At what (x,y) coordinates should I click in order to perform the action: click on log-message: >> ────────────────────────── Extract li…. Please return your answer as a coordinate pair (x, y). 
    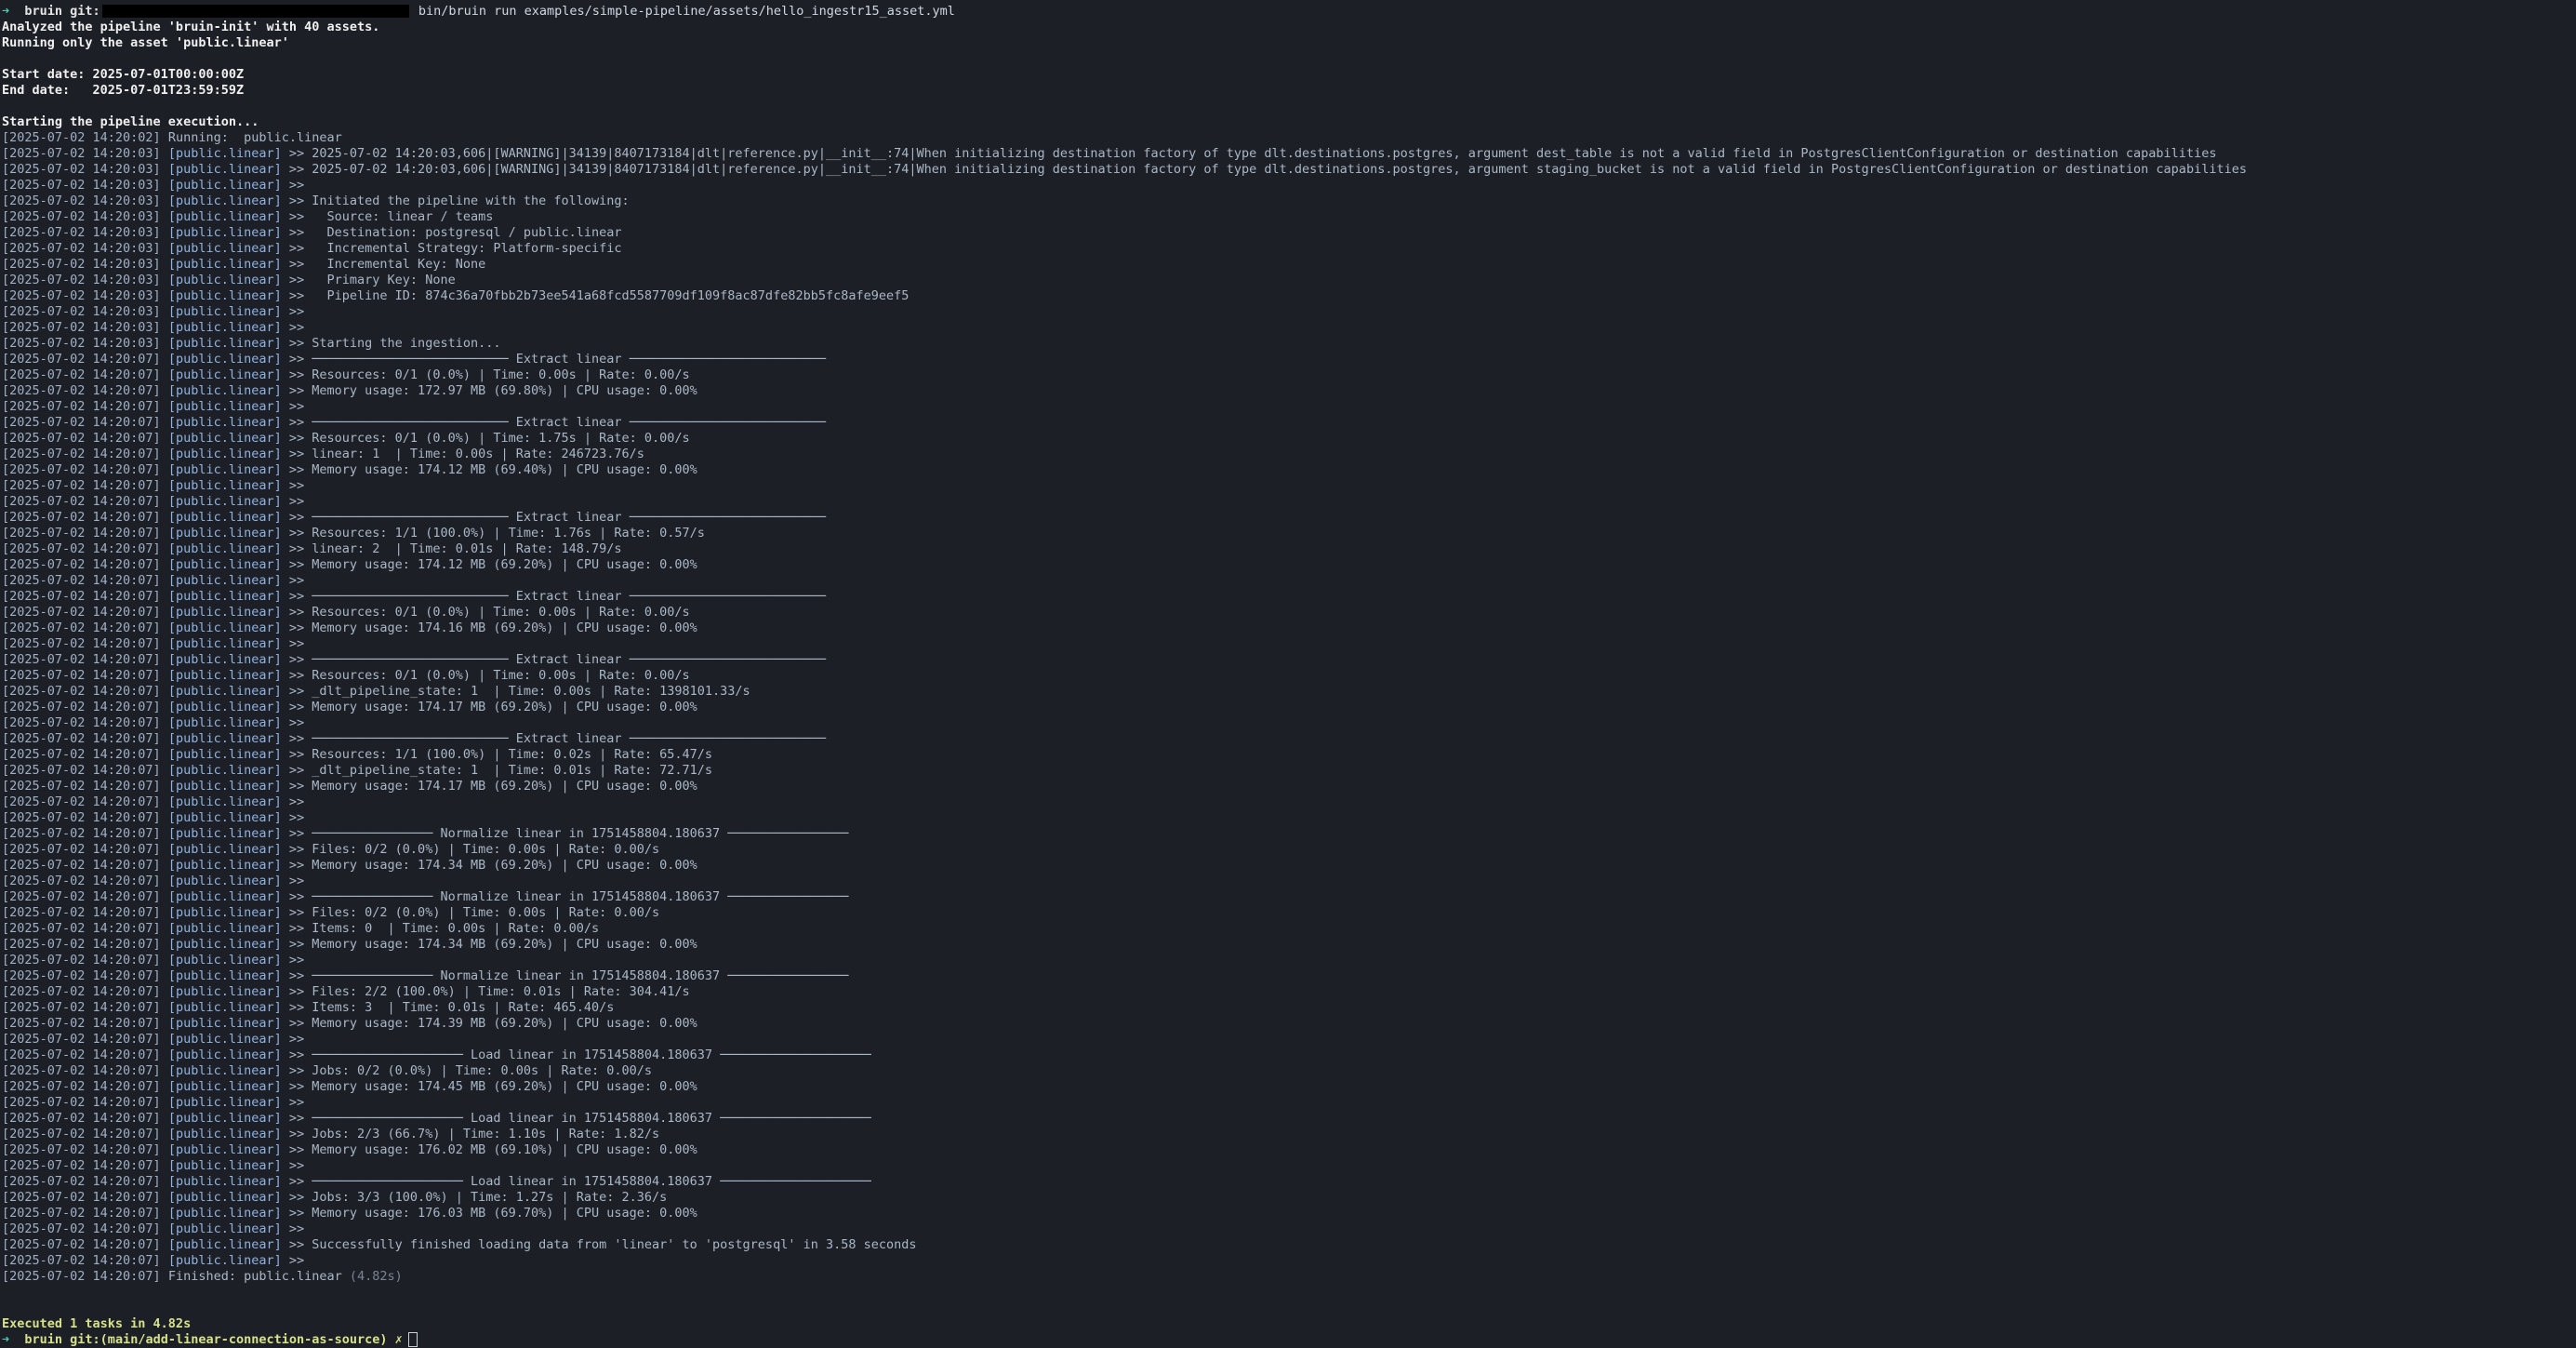
    Looking at the image, I should click on (557, 596).